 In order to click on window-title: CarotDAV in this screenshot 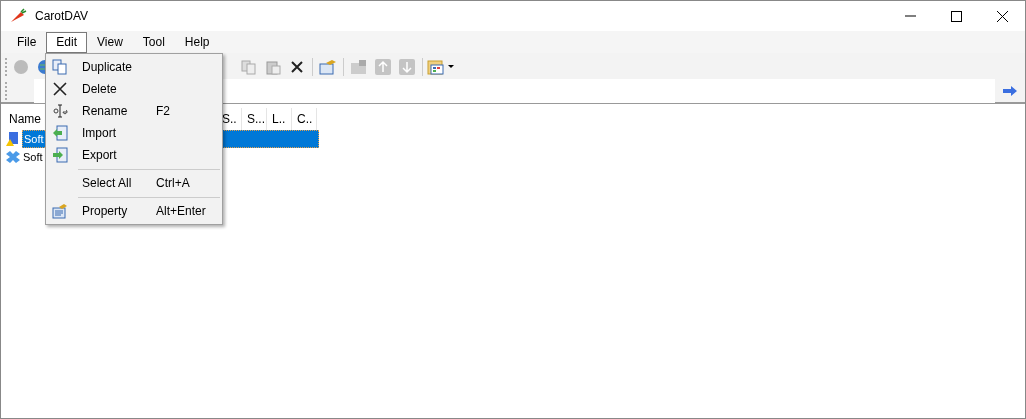, I will do `click(62, 16)`.